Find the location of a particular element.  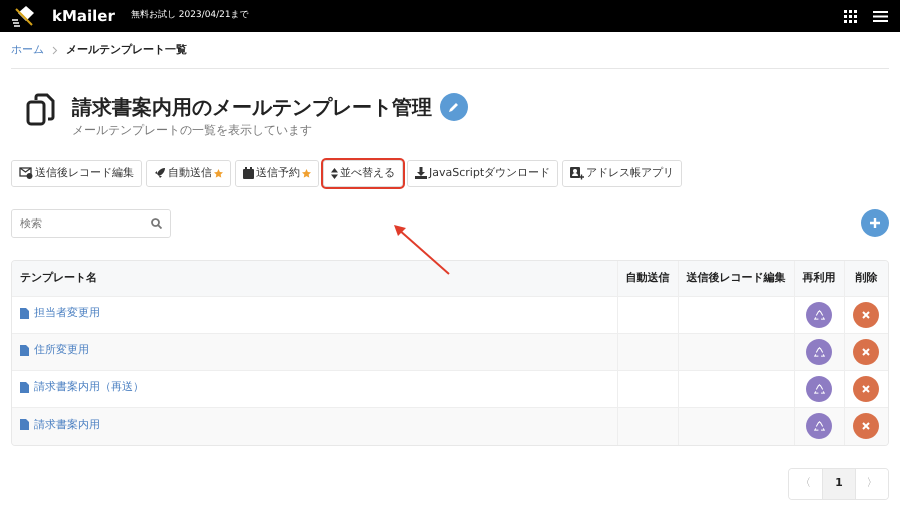

toolbar-button: 並べ替える is located at coordinates (363, 173).